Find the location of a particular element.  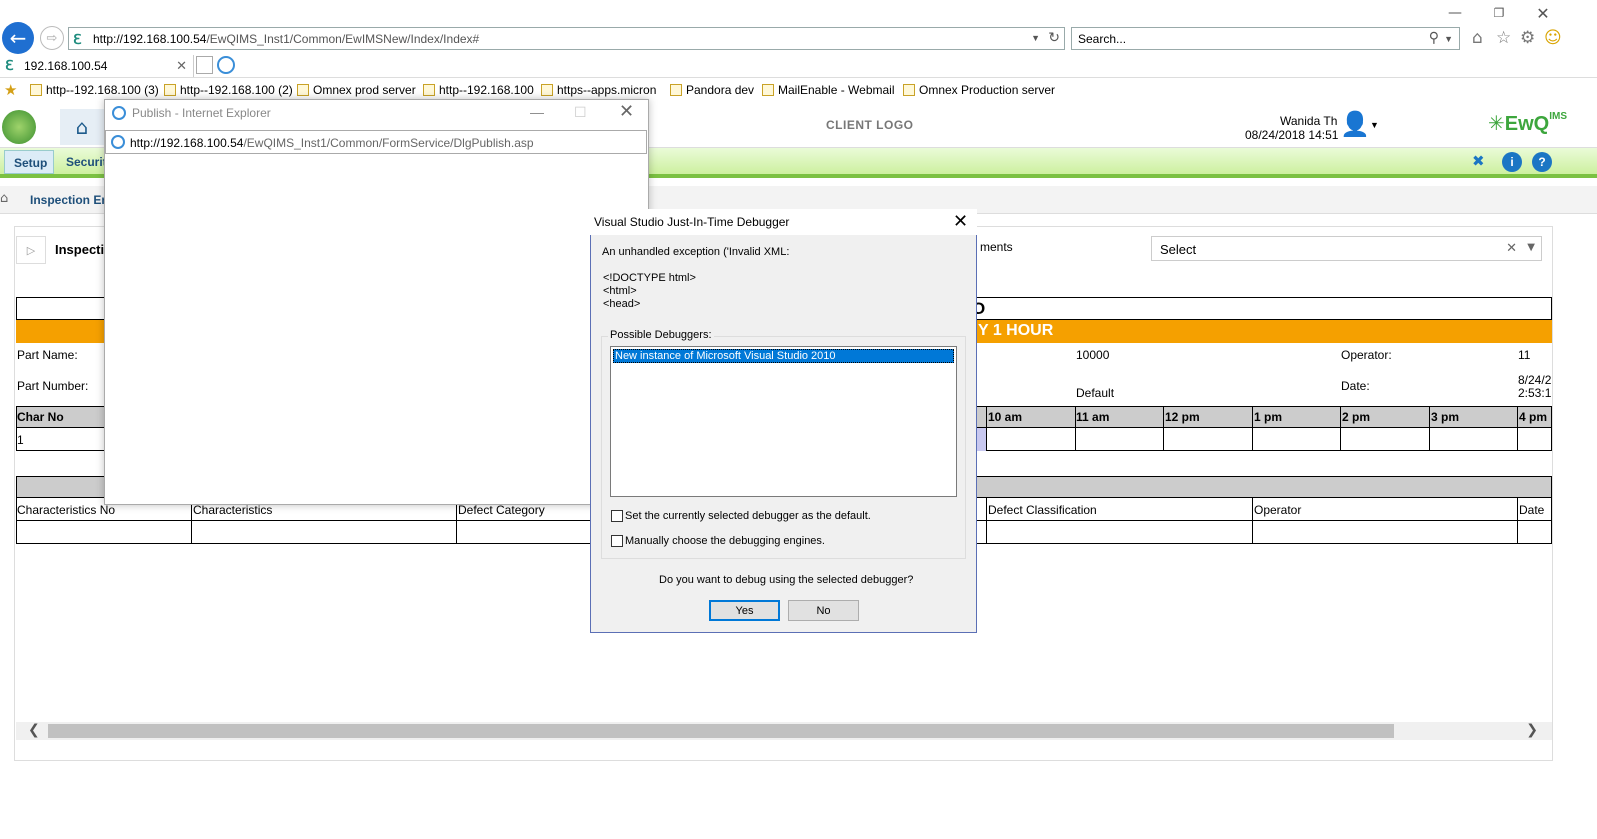

popup-close-icon: ✕ is located at coordinates (626, 111).